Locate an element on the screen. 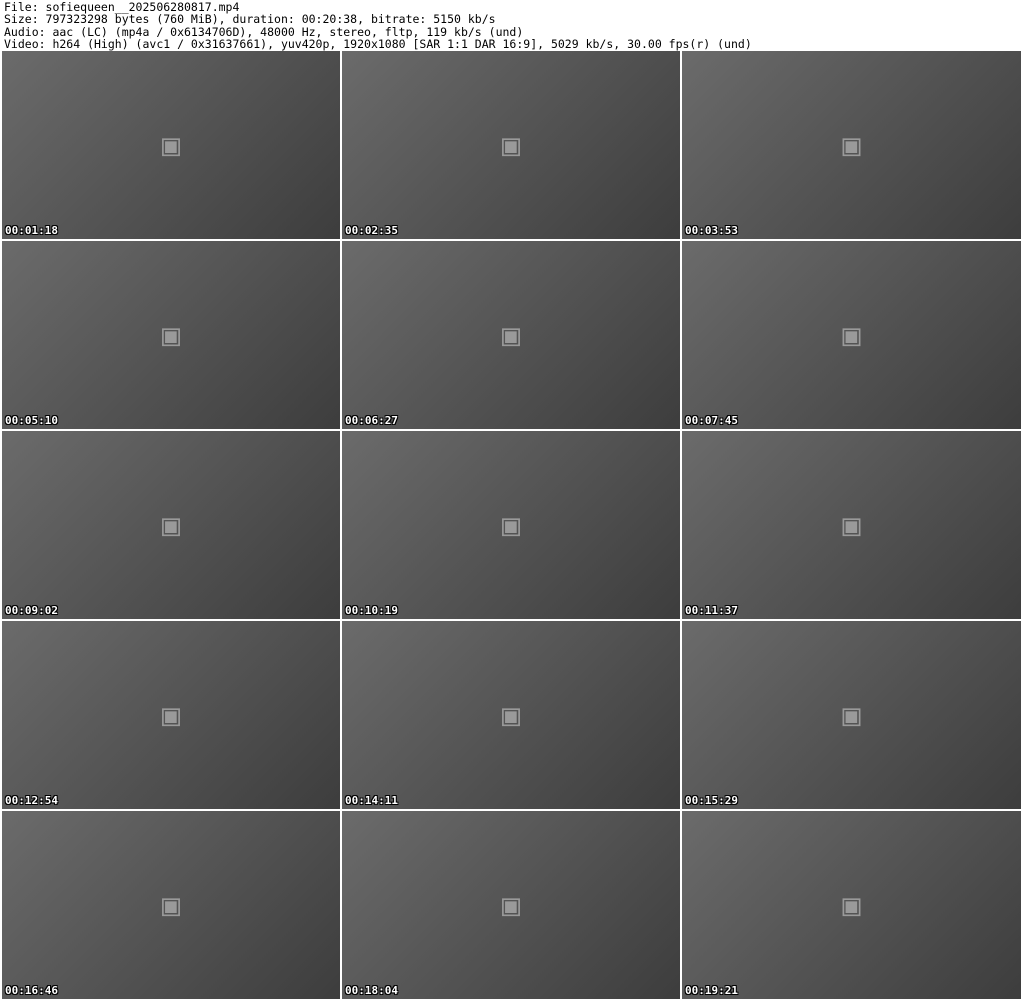 This screenshot has width=1024, height=1003. thumbnail-timestamp: 00:18:04 is located at coordinates (371, 990).